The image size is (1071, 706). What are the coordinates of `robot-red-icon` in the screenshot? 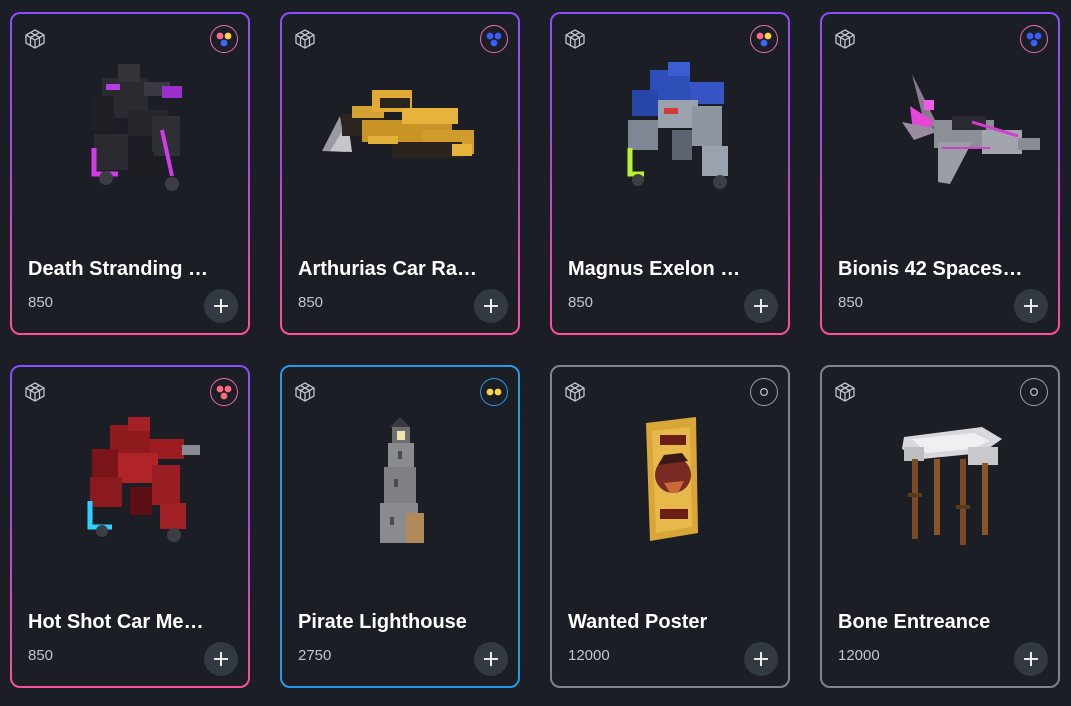 It's located at (143, 479).